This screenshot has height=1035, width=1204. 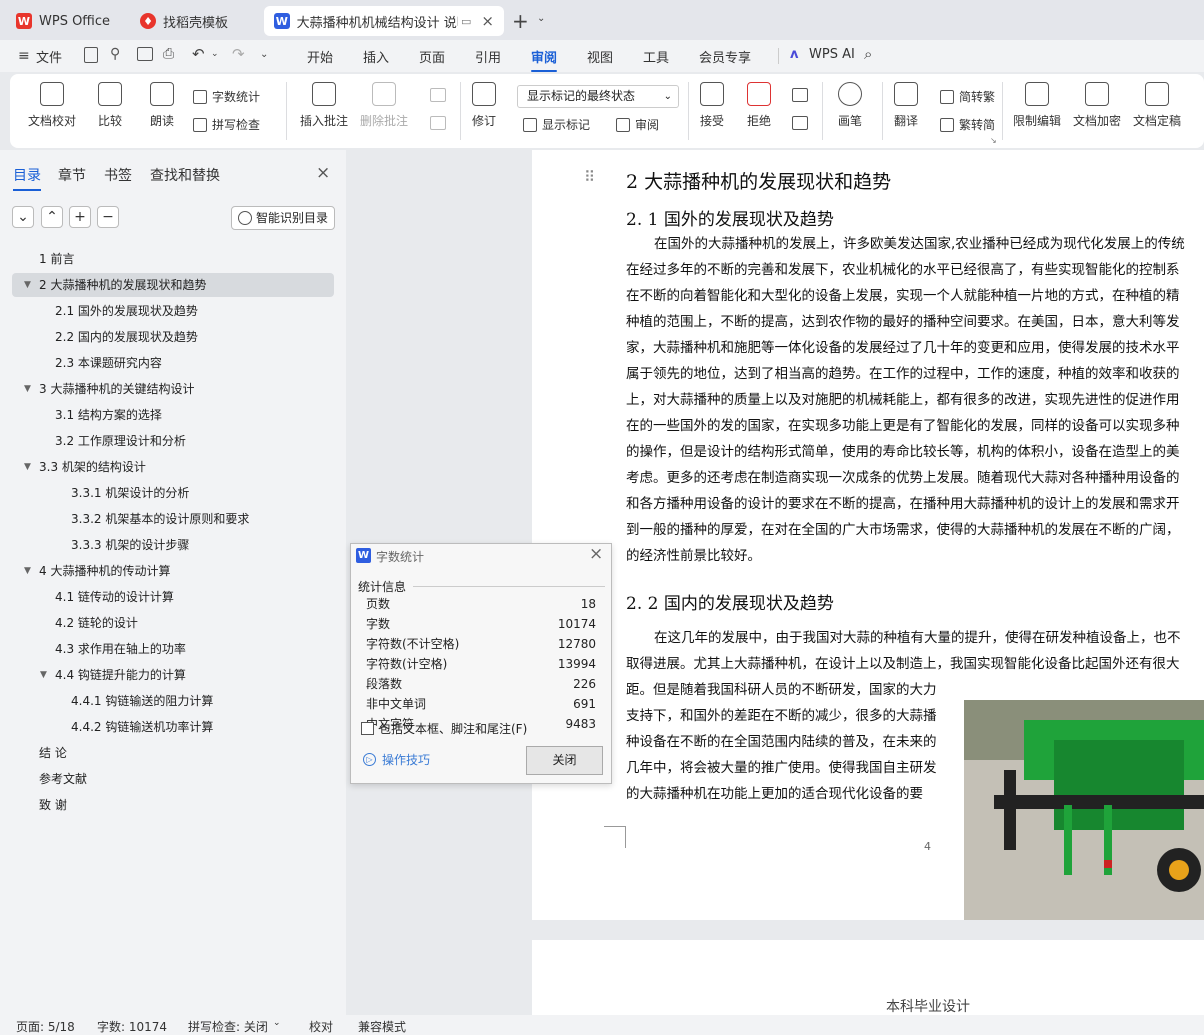 I want to click on encrypt-button: 文档加密, so click(x=1097, y=105).